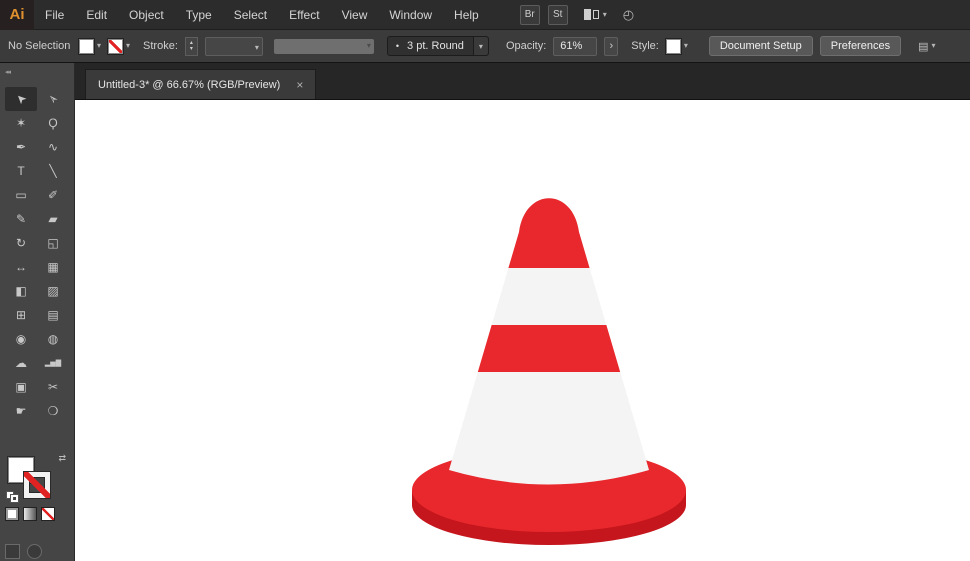  I want to click on stroke-color-control: ▾, so click(119, 46).